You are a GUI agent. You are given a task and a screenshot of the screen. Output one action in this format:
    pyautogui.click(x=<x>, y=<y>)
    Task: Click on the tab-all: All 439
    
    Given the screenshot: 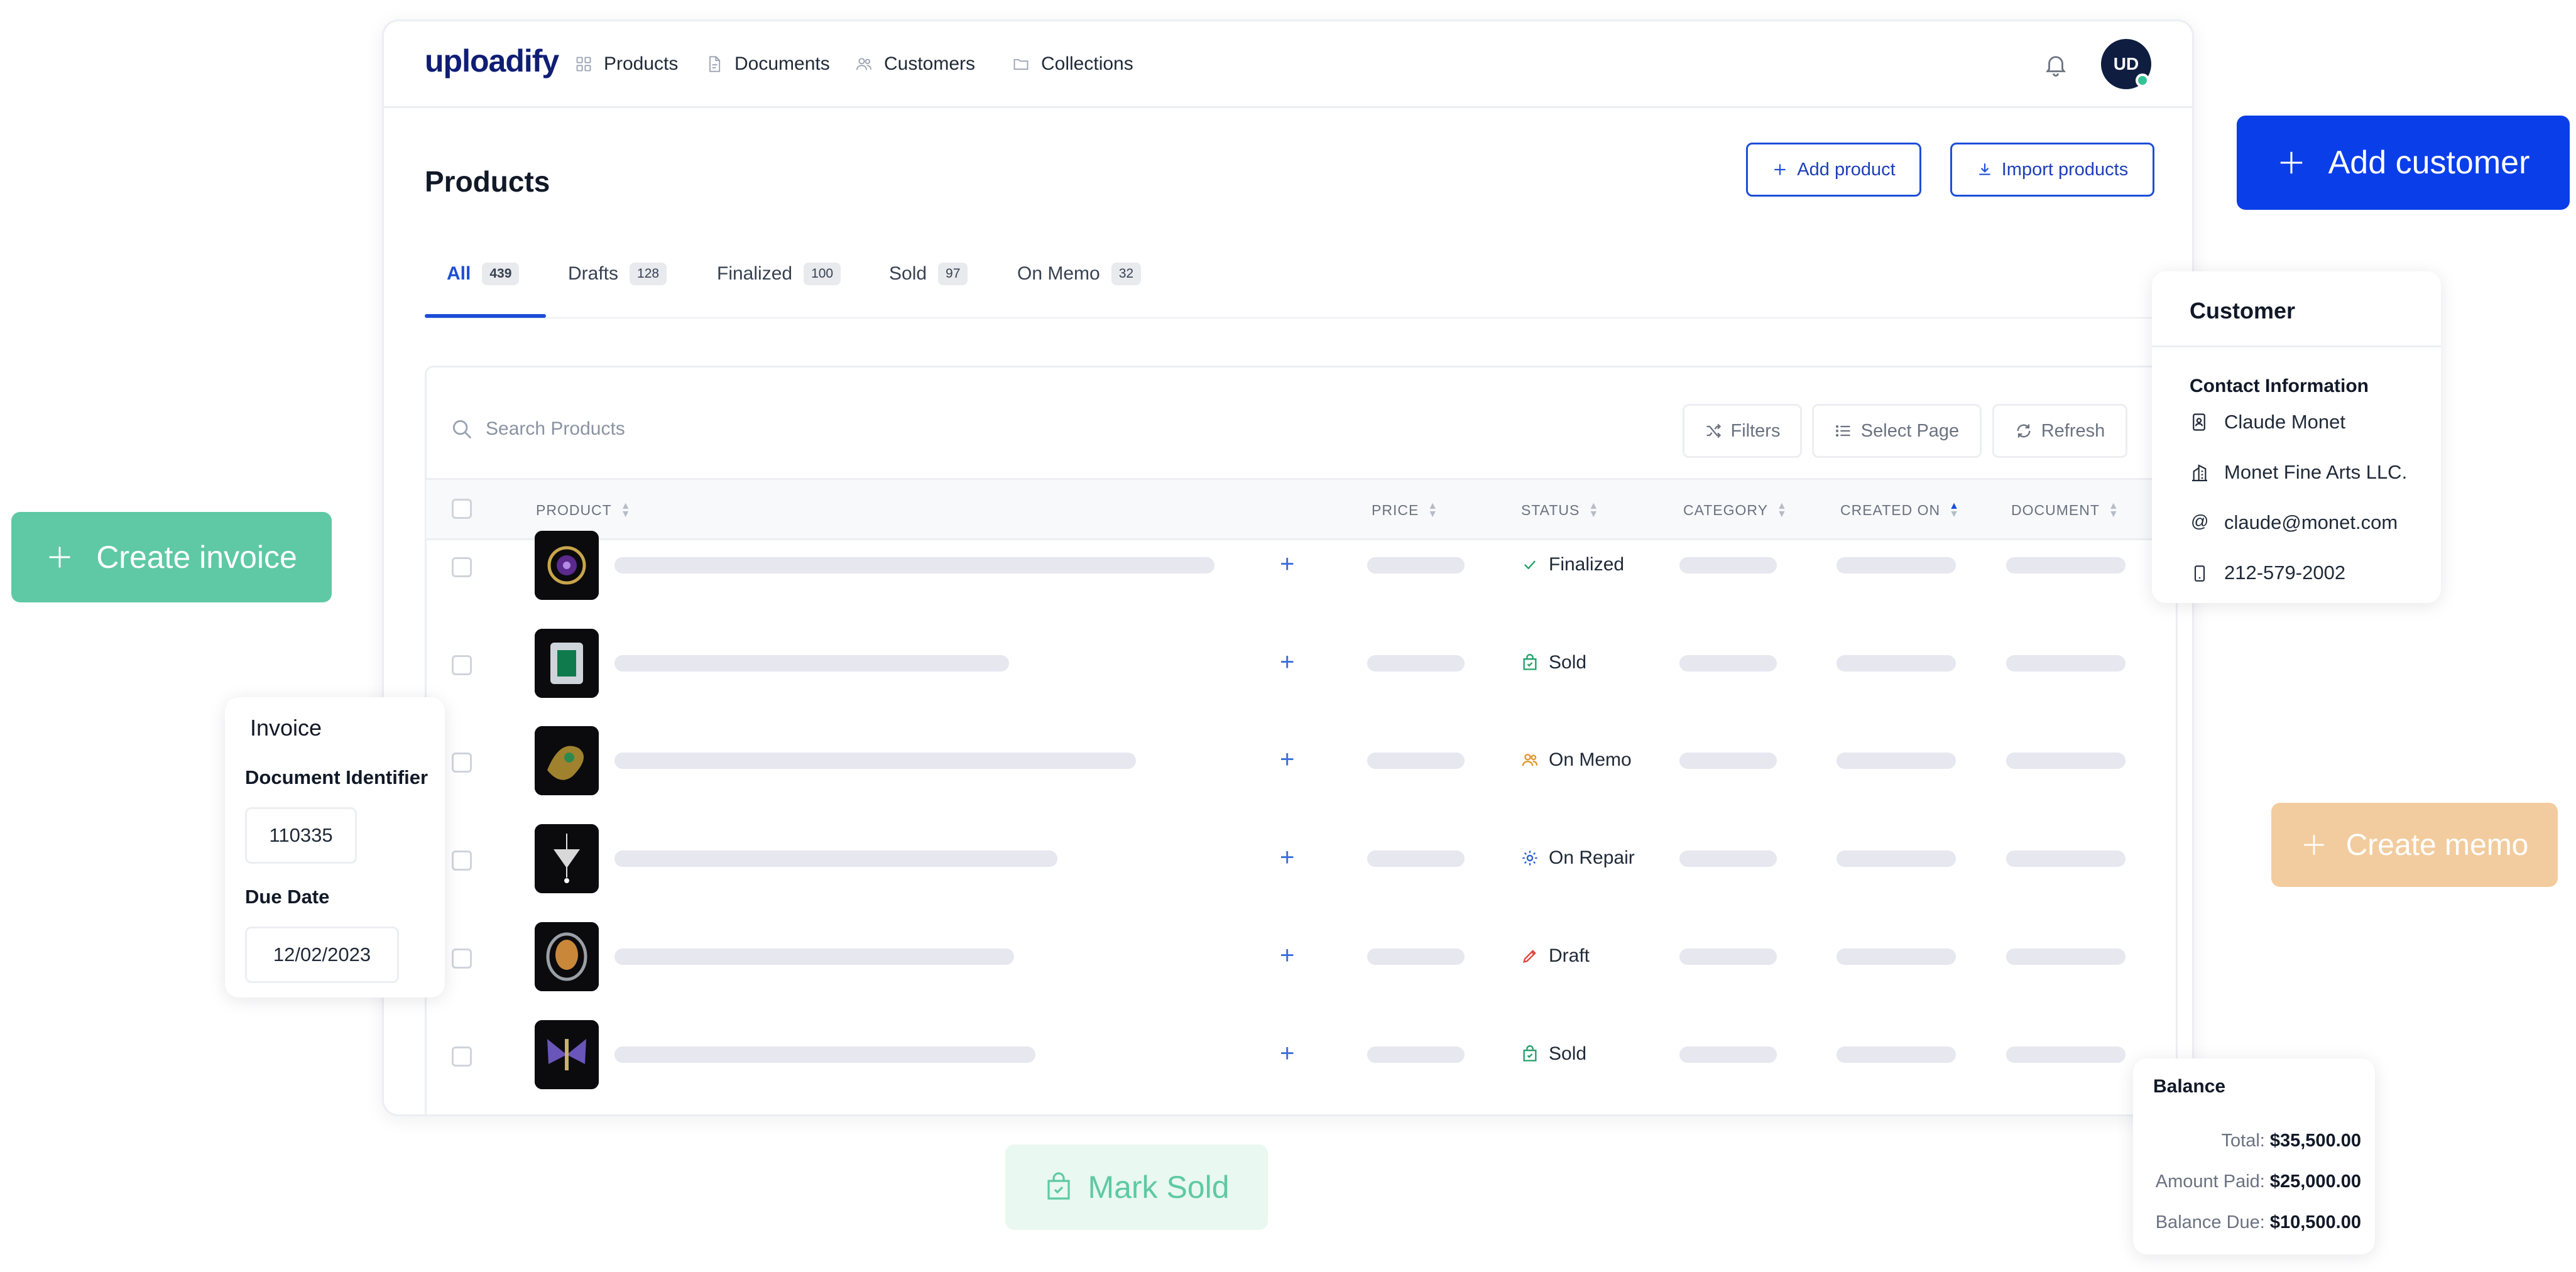 What is the action you would take?
    pyautogui.click(x=483, y=274)
    